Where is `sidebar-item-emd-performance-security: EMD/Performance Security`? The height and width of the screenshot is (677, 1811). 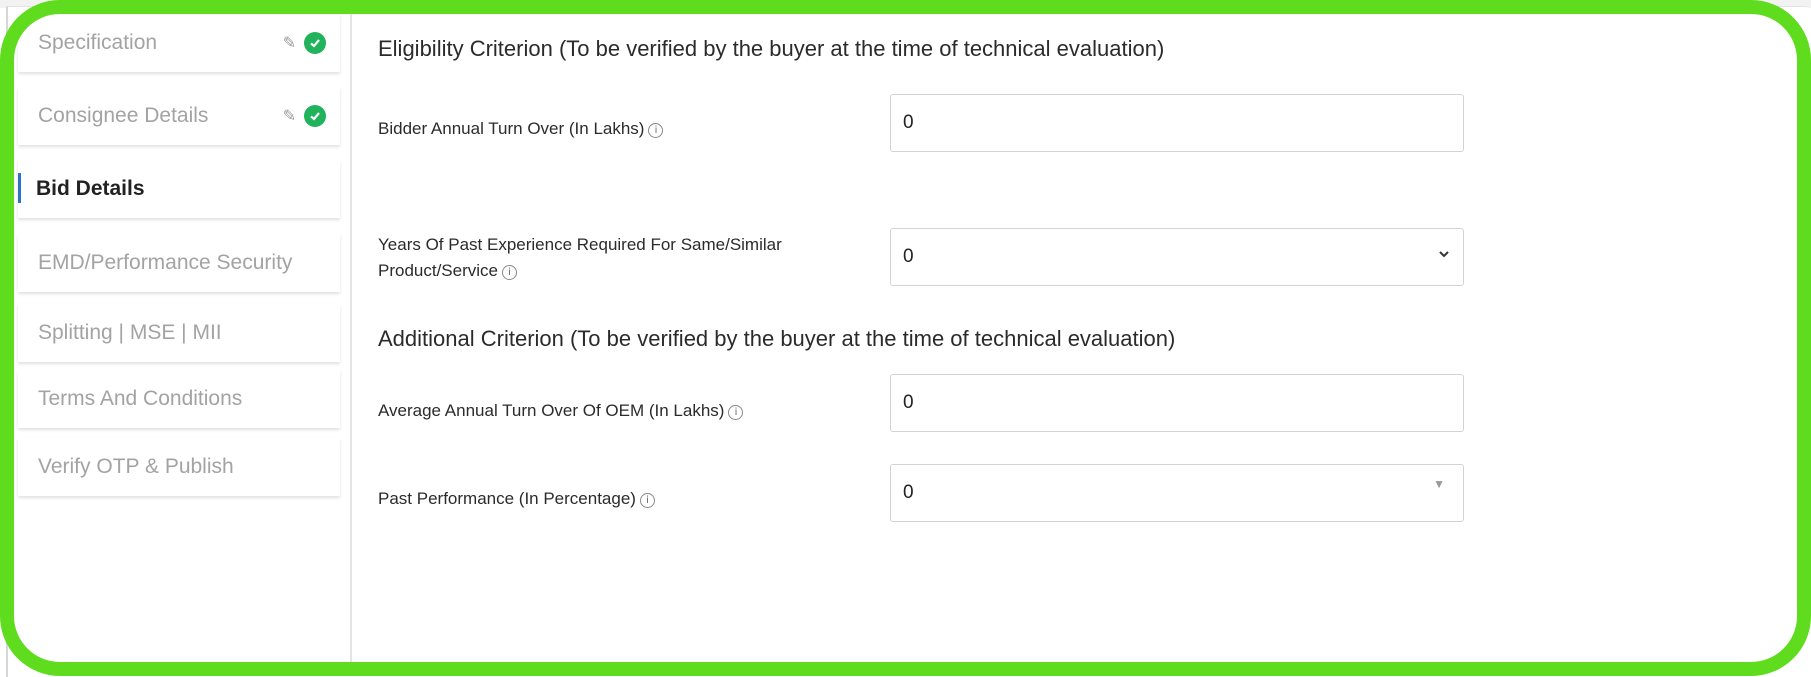
sidebar-item-emd-performance-security: EMD/Performance Security is located at coordinates (179, 263).